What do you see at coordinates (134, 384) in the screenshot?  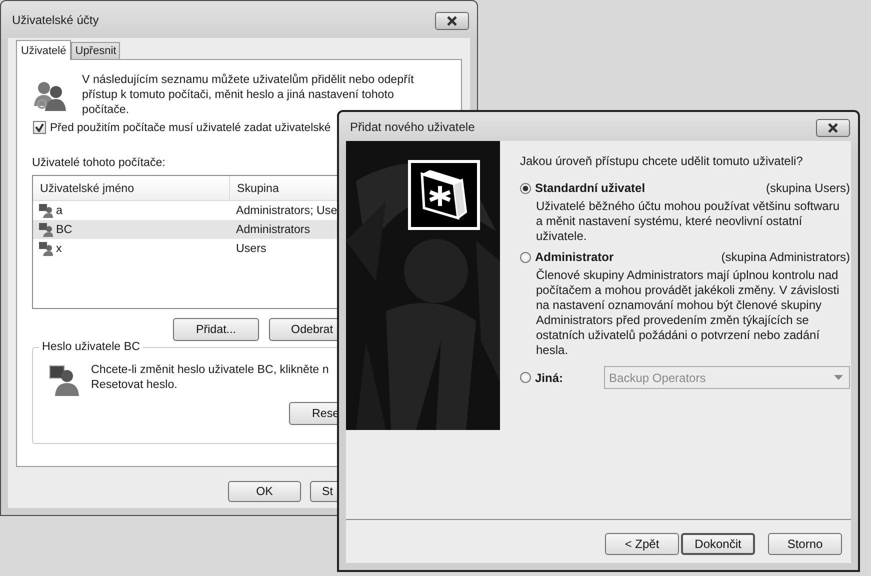 I see `group-text: Resetovat heslo.` at bounding box center [134, 384].